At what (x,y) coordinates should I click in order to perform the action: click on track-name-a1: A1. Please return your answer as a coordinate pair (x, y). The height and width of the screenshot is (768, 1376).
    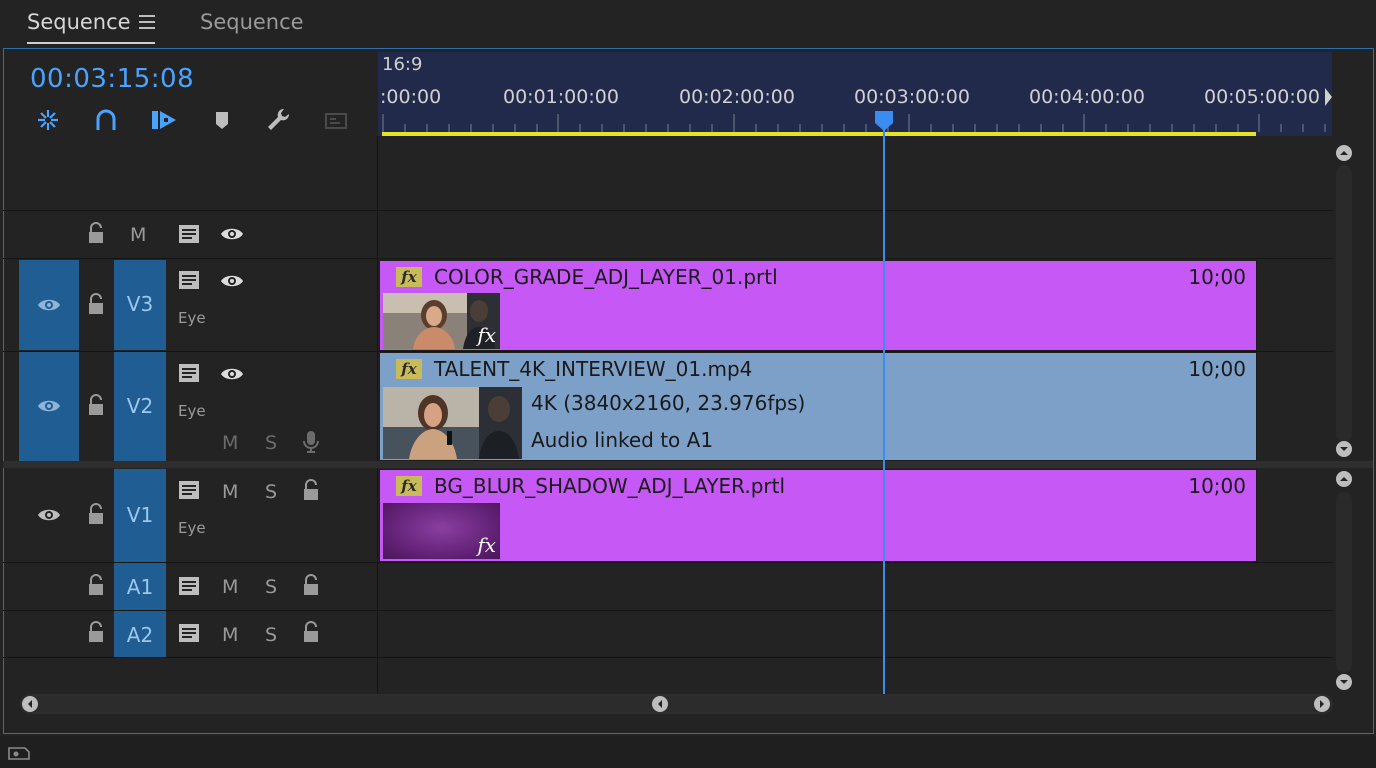
    Looking at the image, I should click on (140, 587).